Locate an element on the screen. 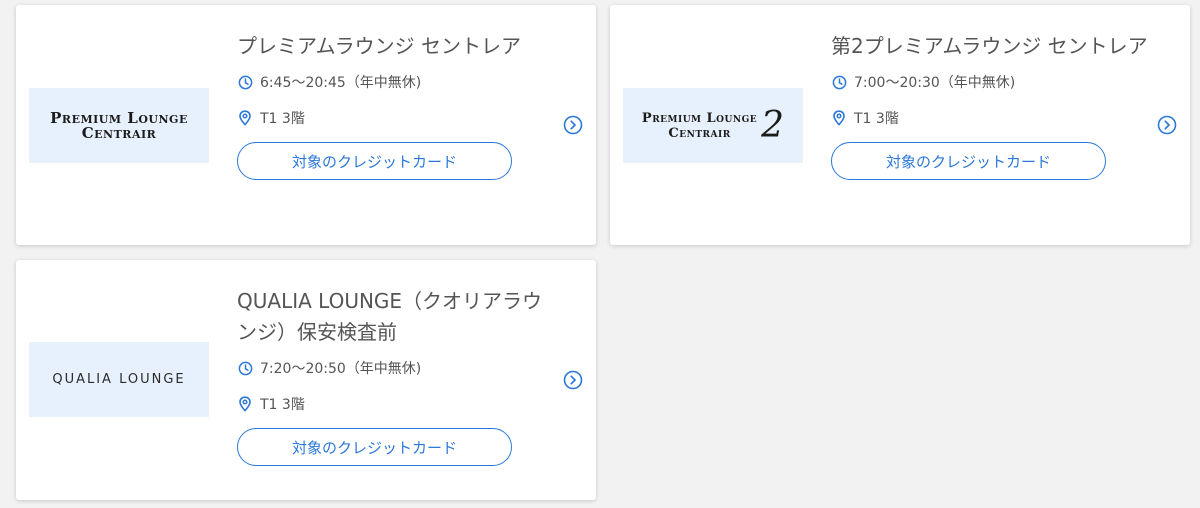 The width and height of the screenshot is (1200, 508). lounge-logo: Premium Lounge Centrair 2 is located at coordinates (713, 125).